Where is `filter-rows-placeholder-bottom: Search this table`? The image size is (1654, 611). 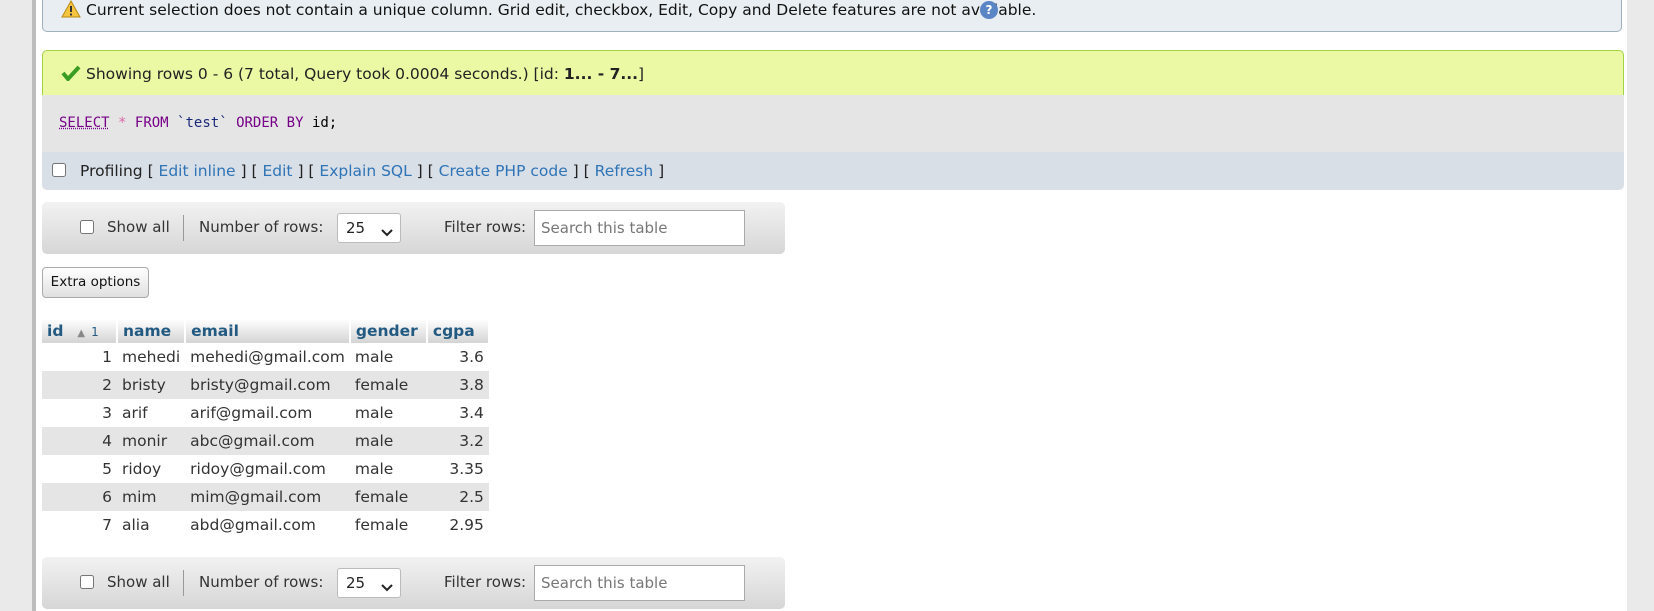
filter-rows-placeholder-bottom: Search this table is located at coordinates (604, 583).